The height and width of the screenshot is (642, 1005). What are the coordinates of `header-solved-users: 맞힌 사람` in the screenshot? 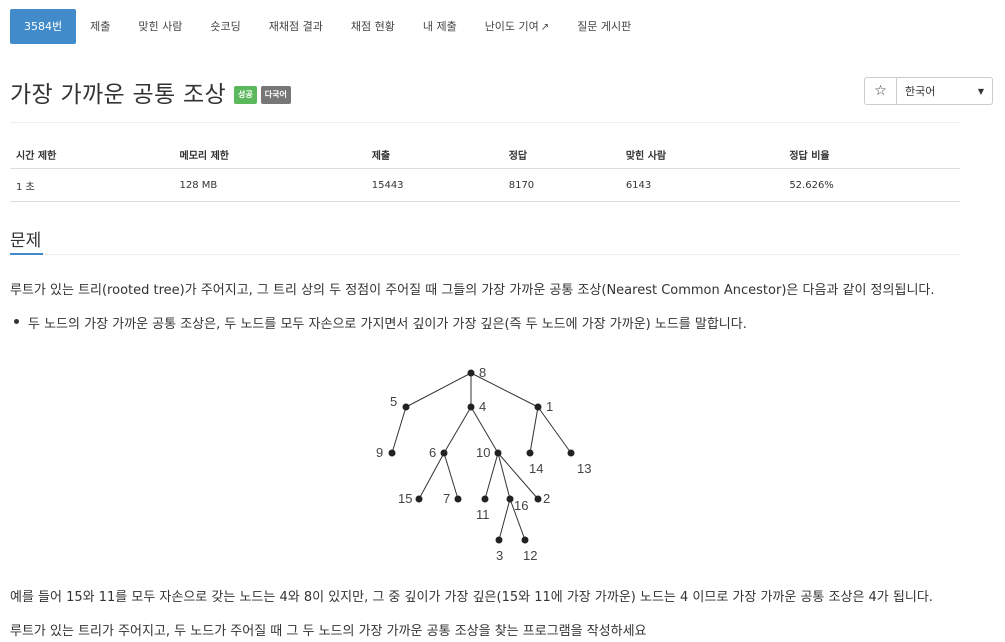 It's located at (701, 154).